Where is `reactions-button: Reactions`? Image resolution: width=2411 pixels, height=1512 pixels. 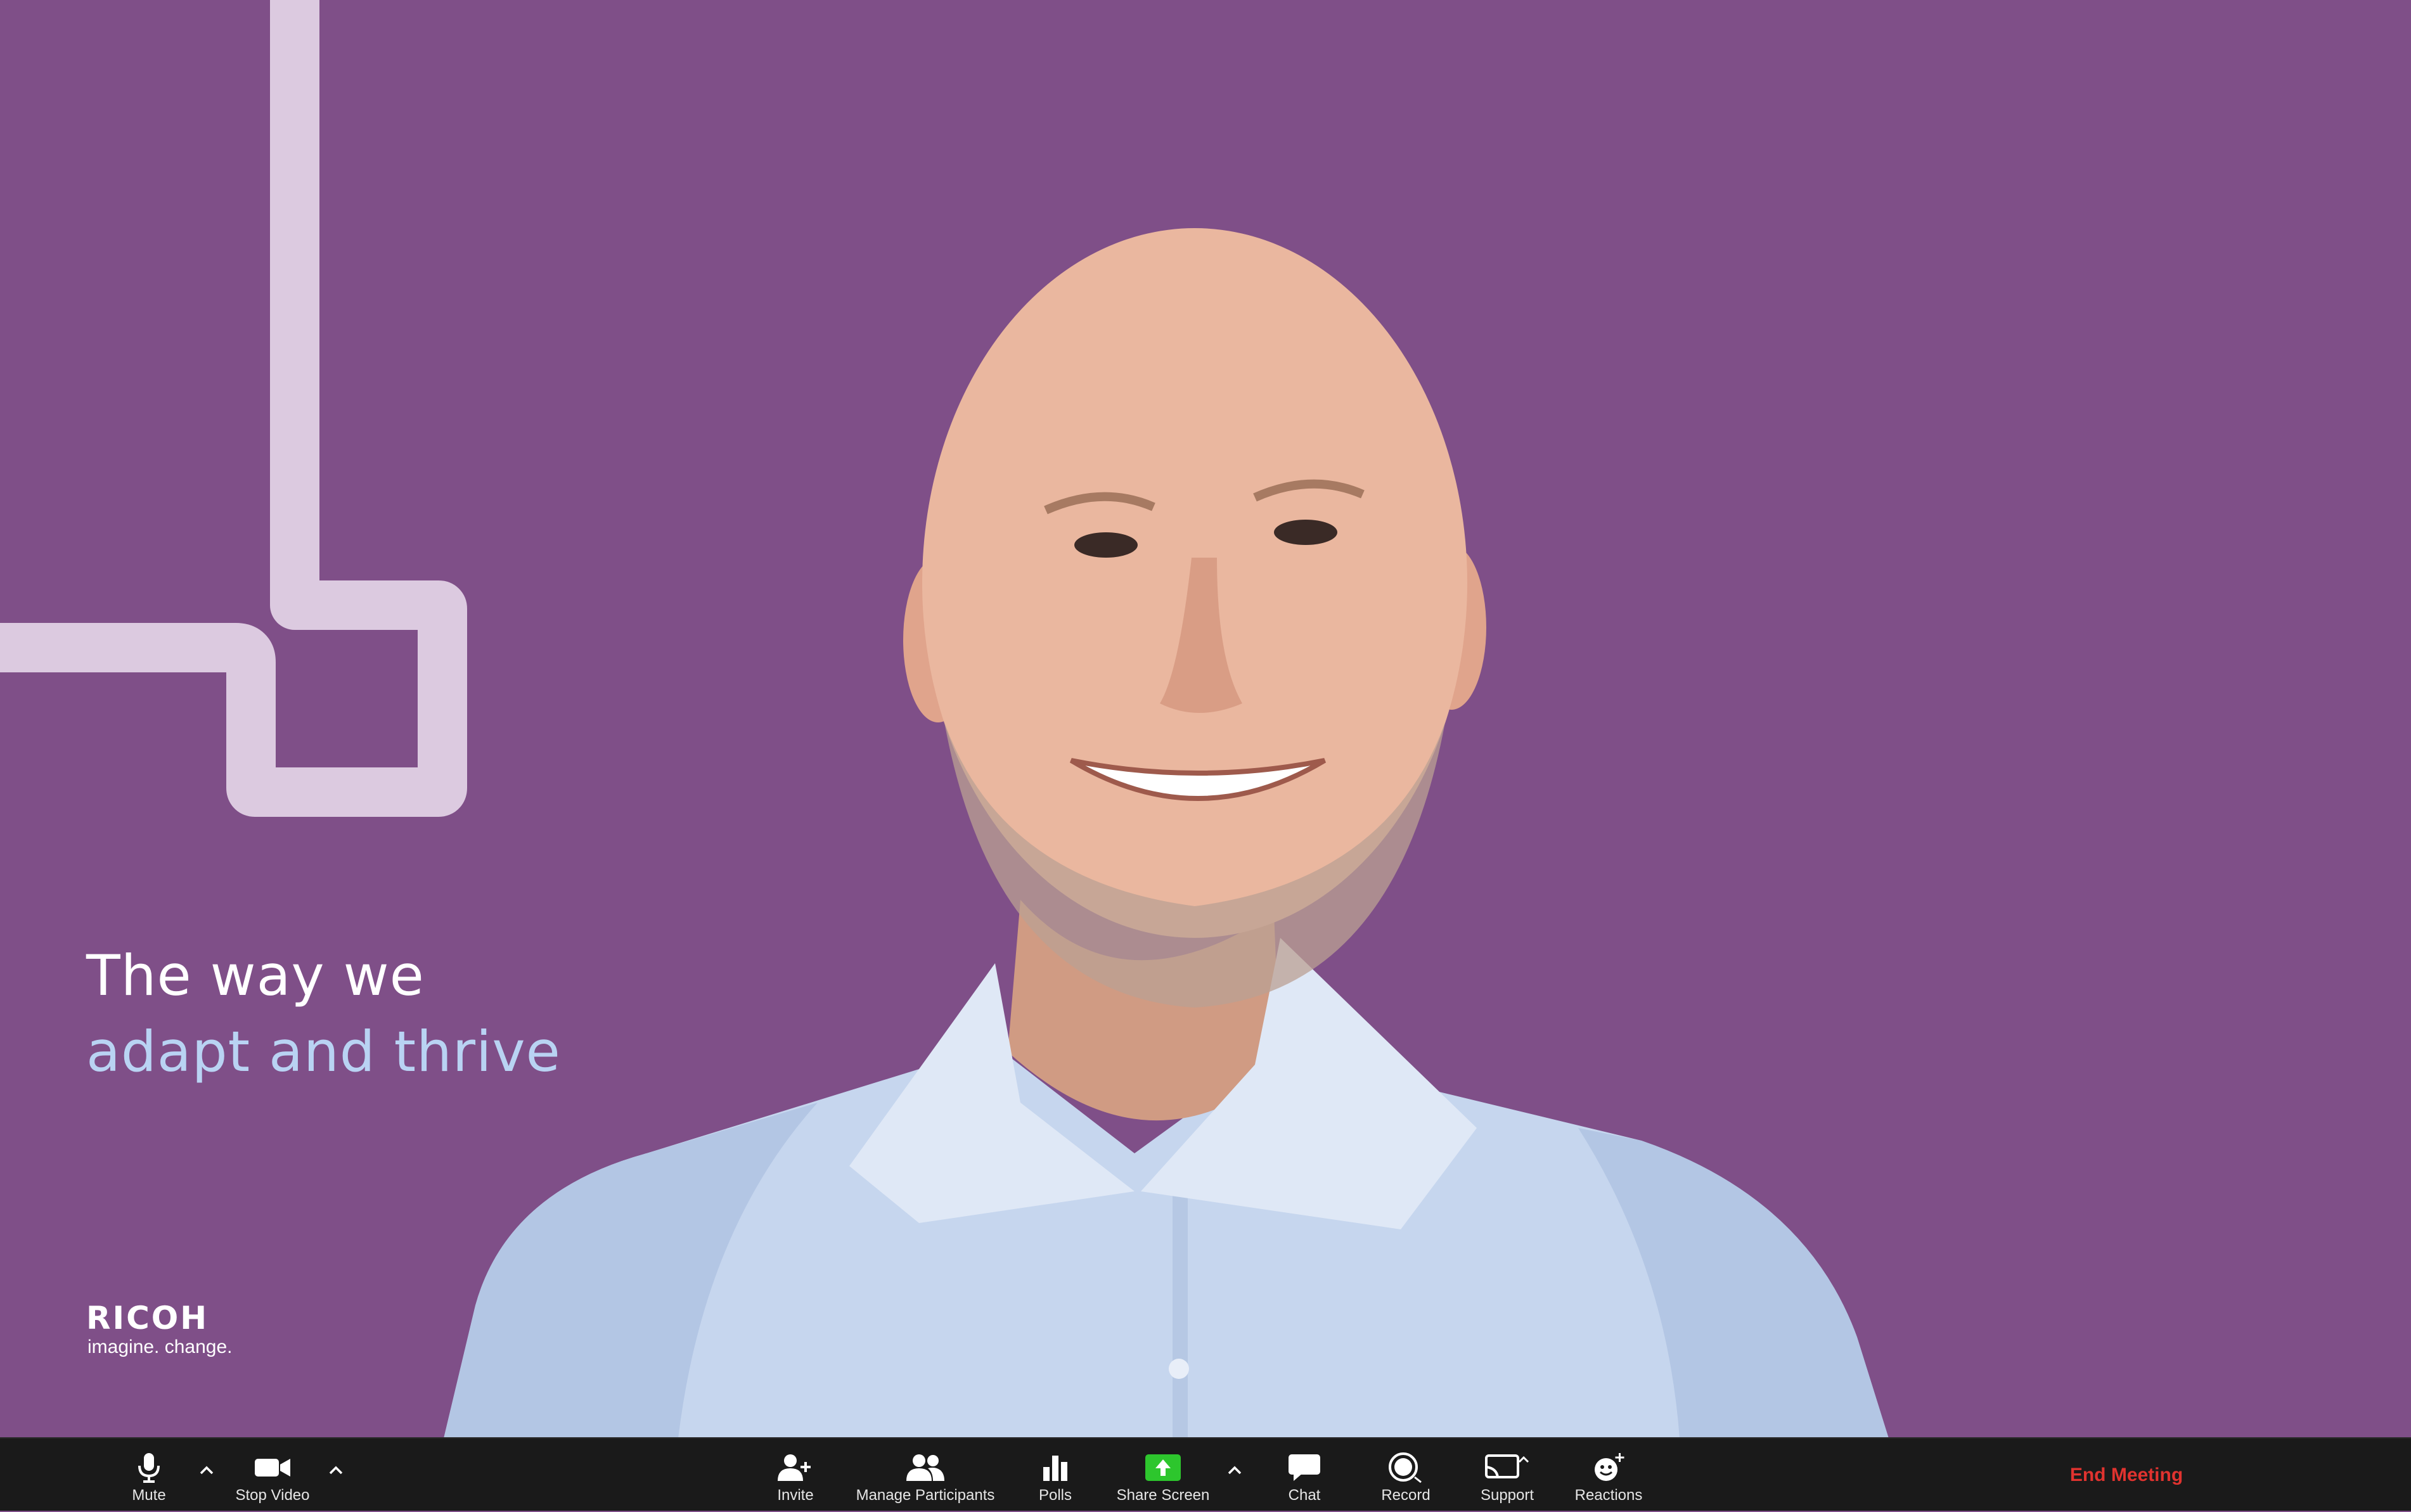 reactions-button: Reactions is located at coordinates (1609, 1475).